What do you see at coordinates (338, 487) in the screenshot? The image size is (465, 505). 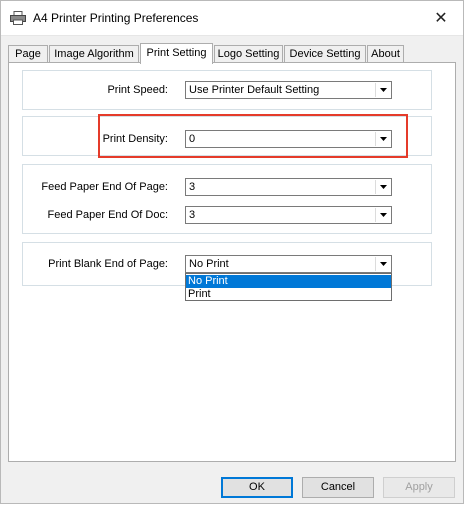 I see `cancel-button: Cancel` at bounding box center [338, 487].